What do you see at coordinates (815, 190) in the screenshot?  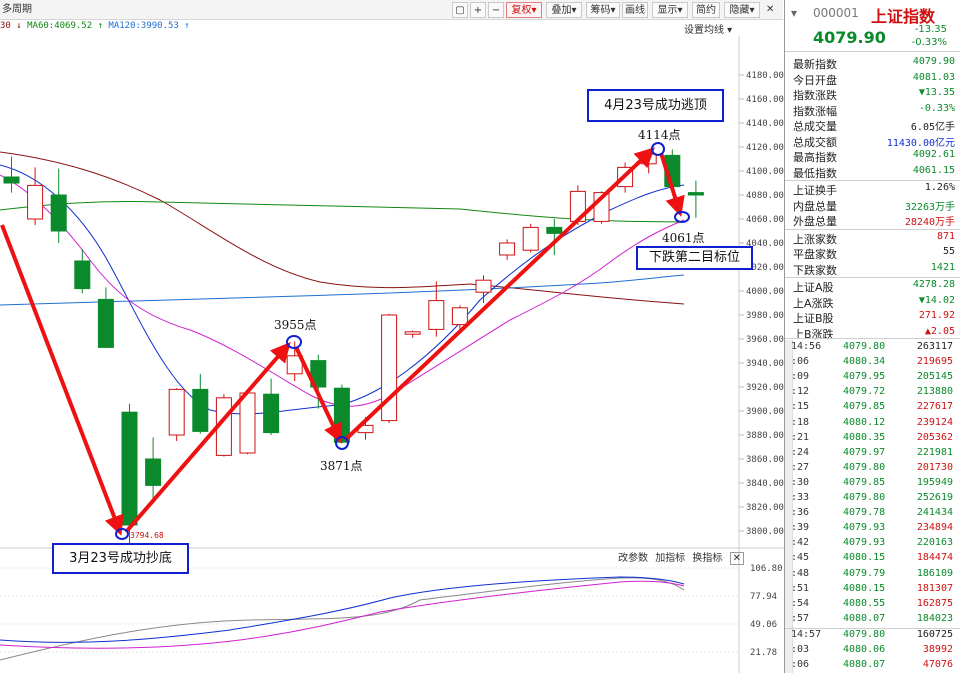 I see `stat-label: 上证换手` at bounding box center [815, 190].